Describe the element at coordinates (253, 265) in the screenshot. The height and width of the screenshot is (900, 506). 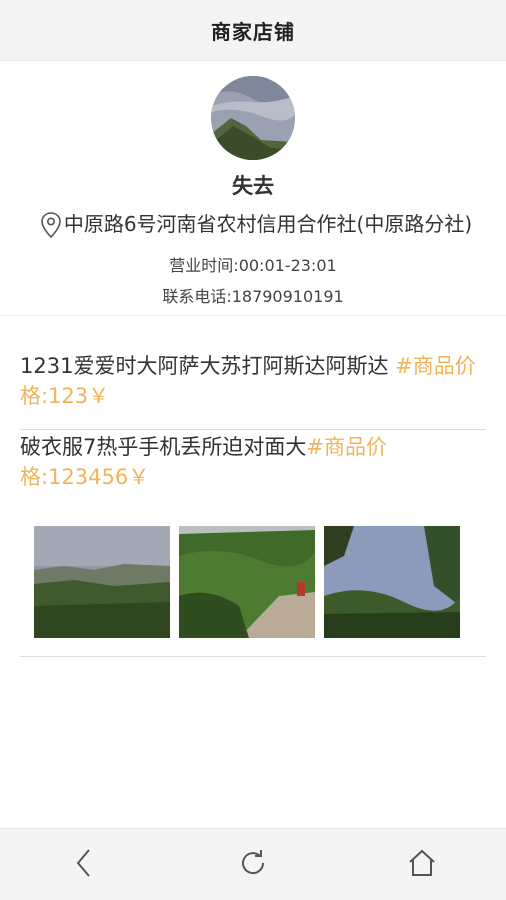
I see `shop-hours: 营业时间:00:01-23:01` at that location.